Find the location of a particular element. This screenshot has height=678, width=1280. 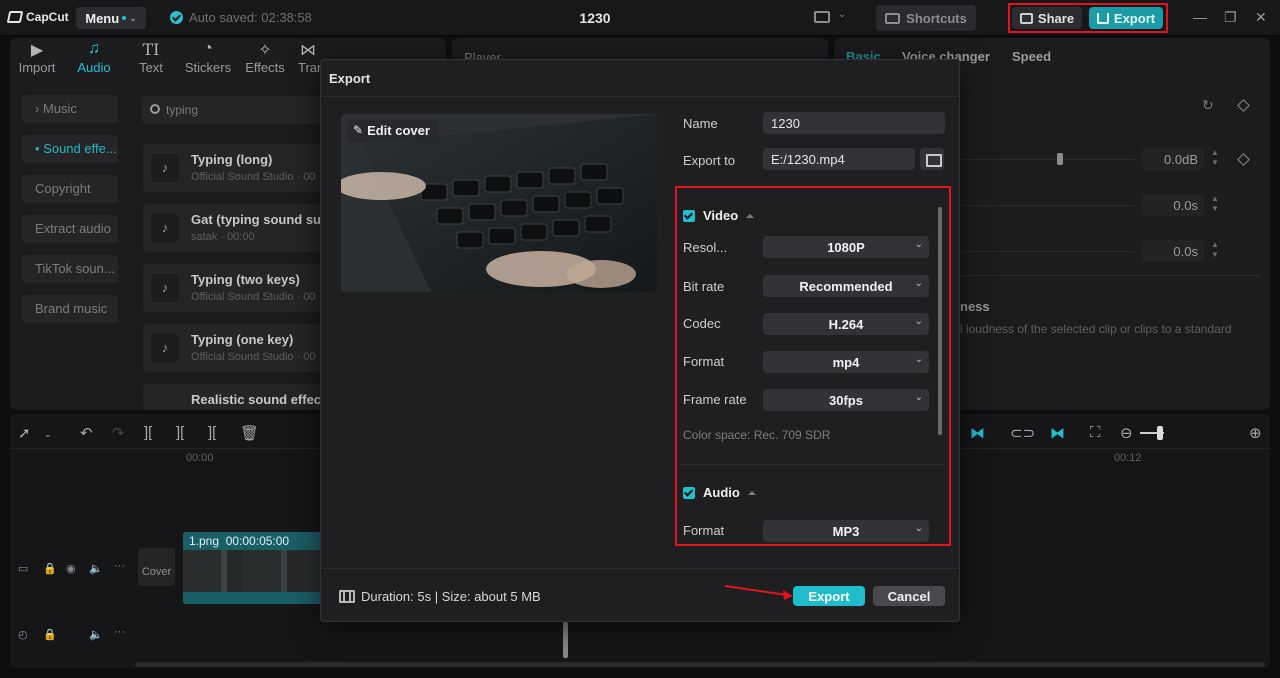

tool-tab-effects: ✧ Effects is located at coordinates (265, 57).